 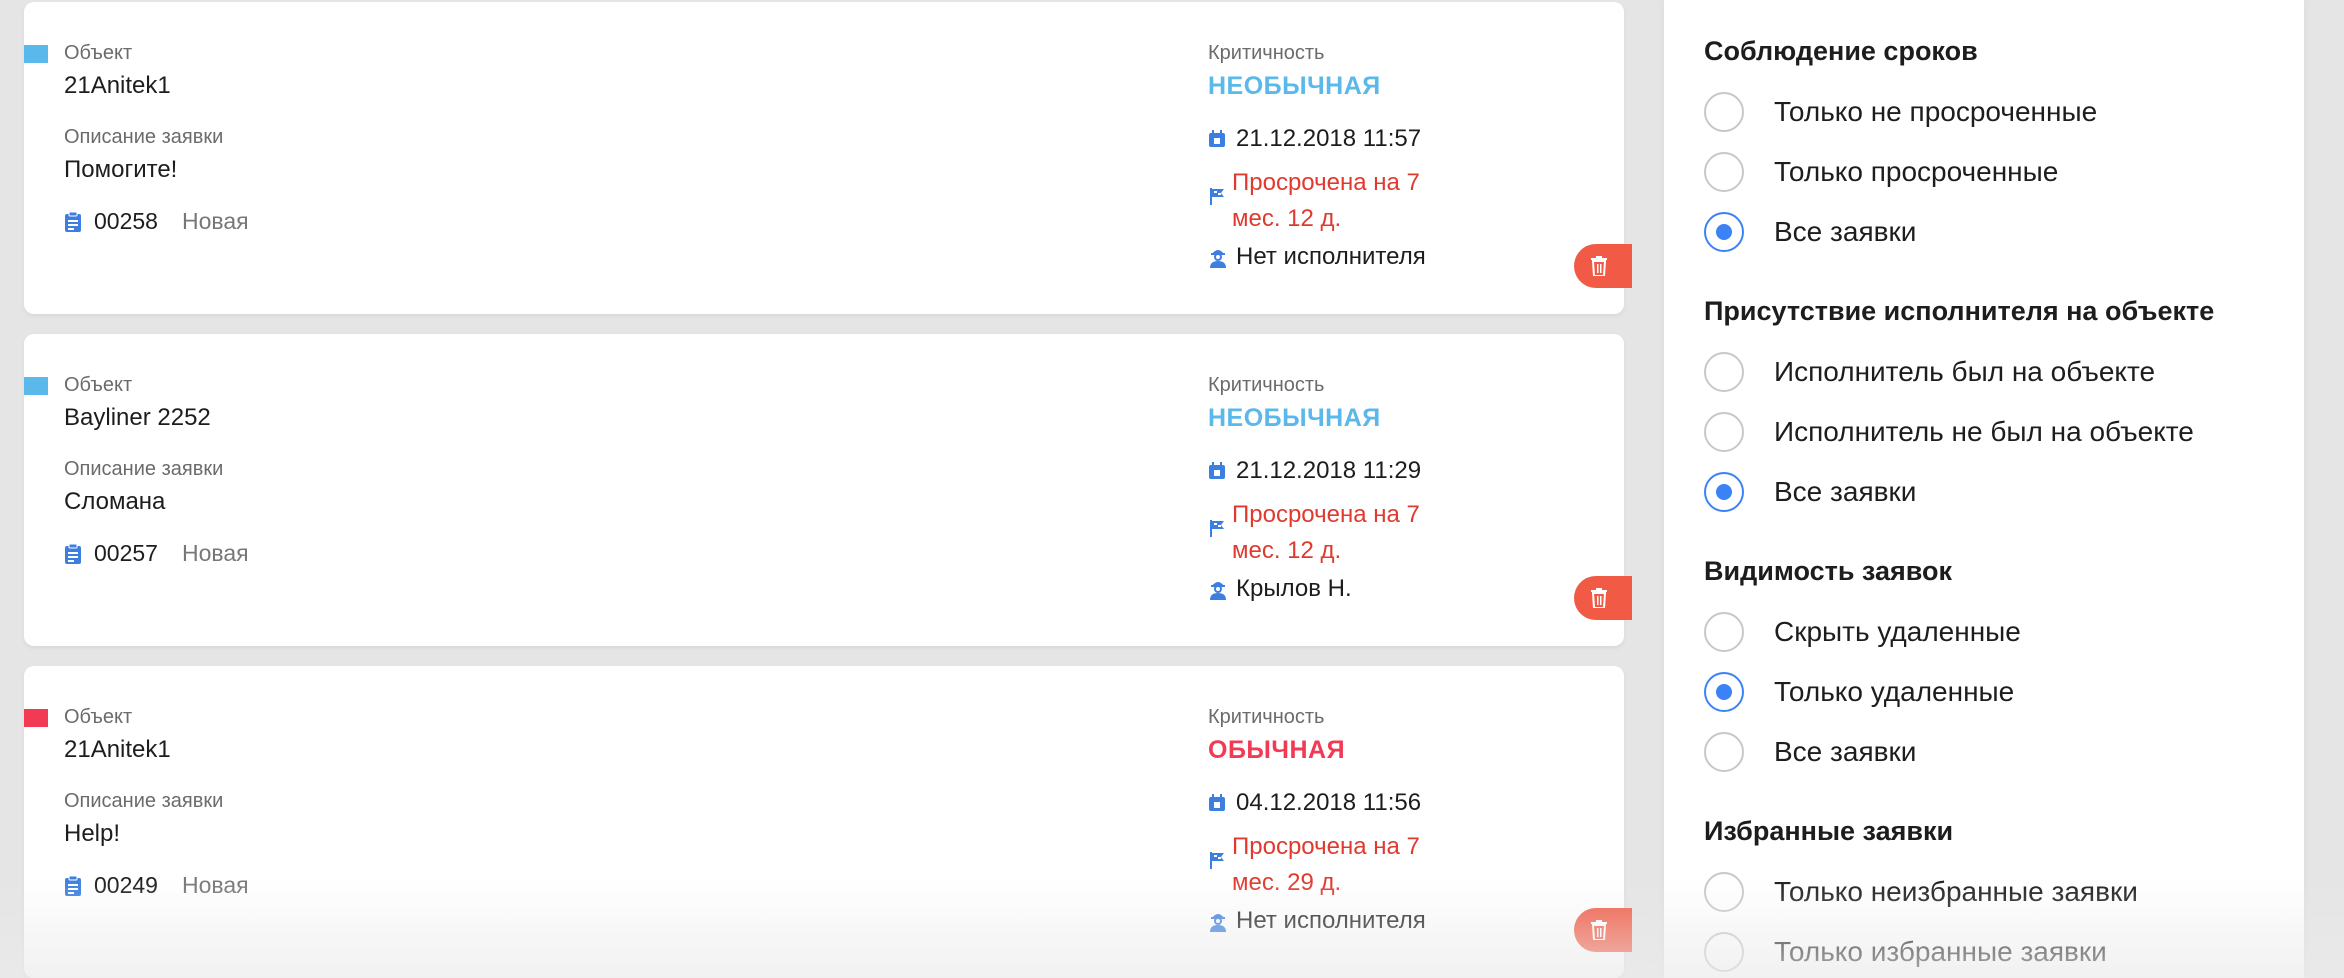 I want to click on description-text: Help!, so click(x=92, y=833).